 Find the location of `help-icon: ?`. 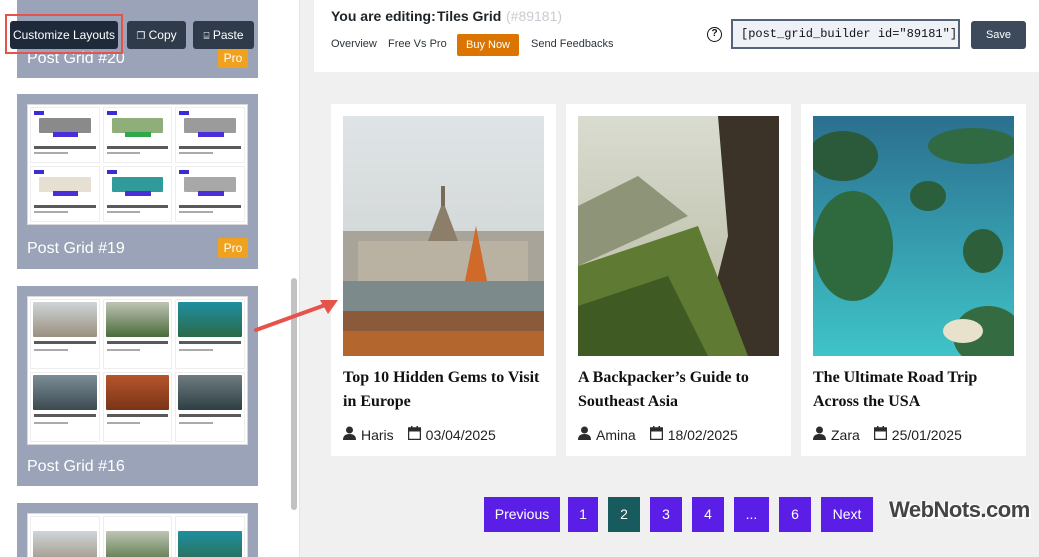

help-icon: ? is located at coordinates (714, 34).